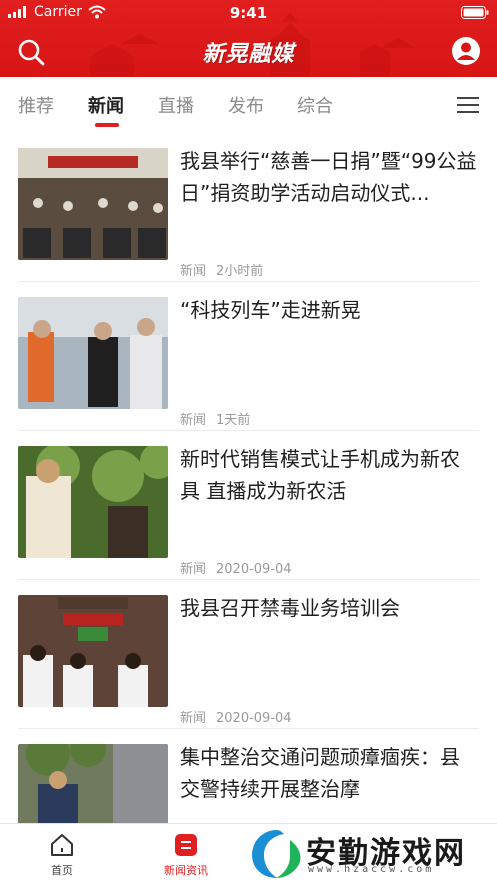 This screenshot has height=883, width=497. I want to click on tab-news: 新闻, so click(106, 105).